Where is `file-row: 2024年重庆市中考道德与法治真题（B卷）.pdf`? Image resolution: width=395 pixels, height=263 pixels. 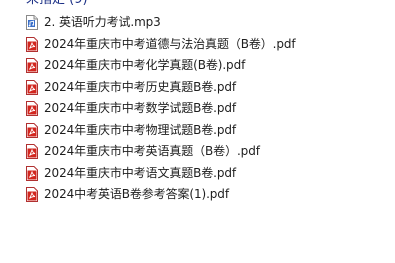 file-row: 2024年重庆市中考道德与法治真题（B卷）.pdf is located at coordinates (197, 44).